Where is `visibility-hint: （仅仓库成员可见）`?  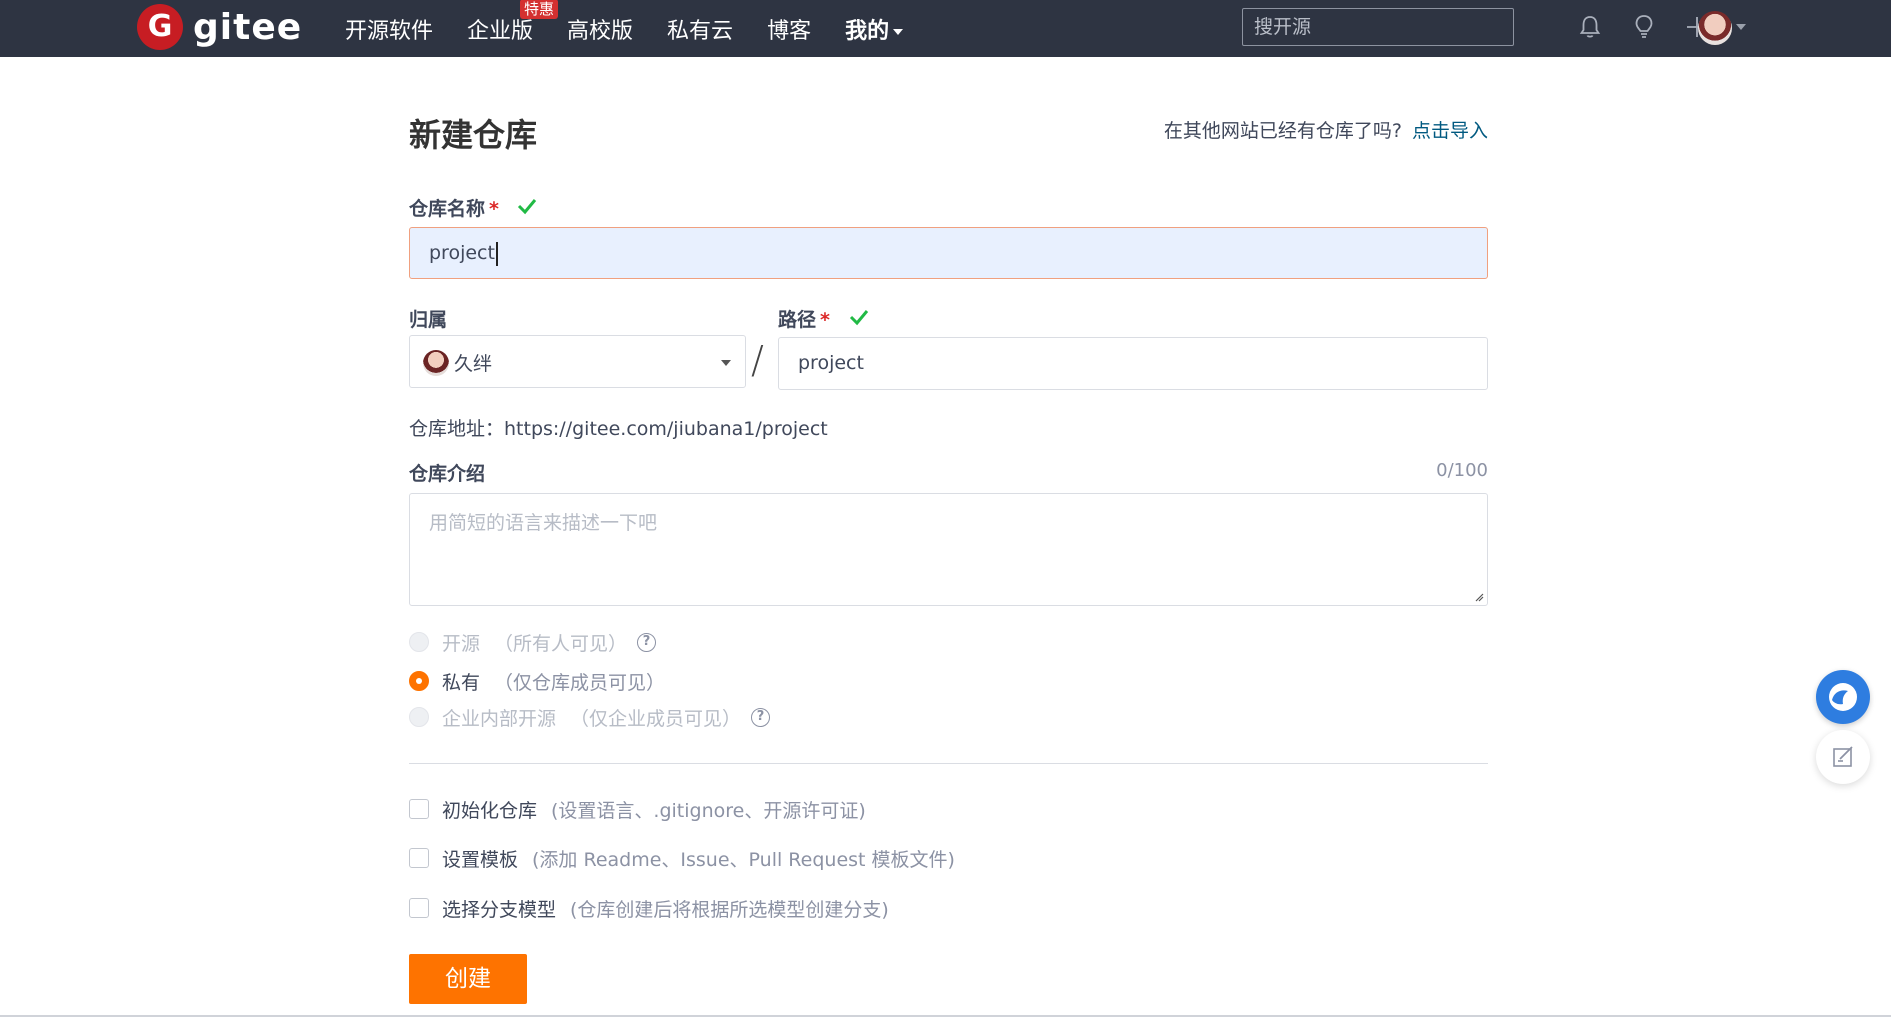
visibility-hint: （仅仓库成员可见） is located at coordinates (580, 682).